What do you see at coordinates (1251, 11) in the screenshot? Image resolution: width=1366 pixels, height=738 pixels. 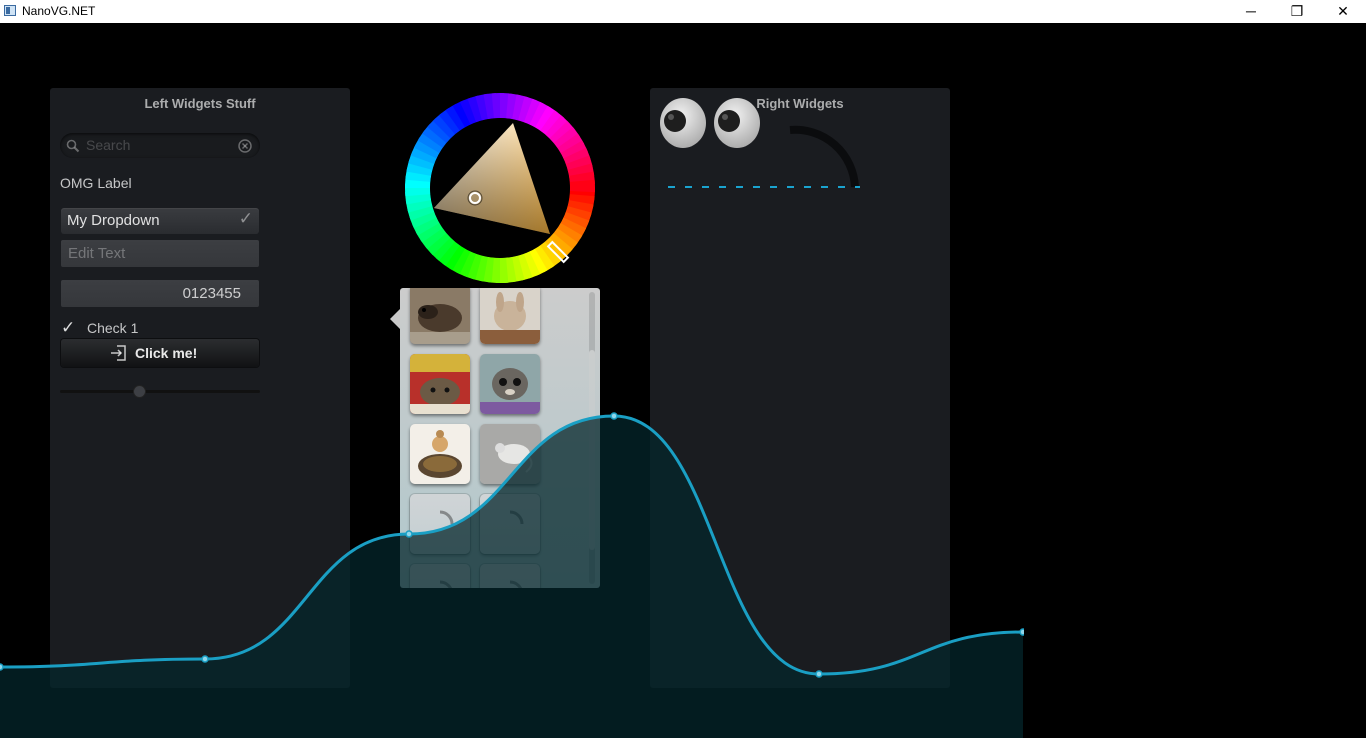 I see `minimize-button: ─` at bounding box center [1251, 11].